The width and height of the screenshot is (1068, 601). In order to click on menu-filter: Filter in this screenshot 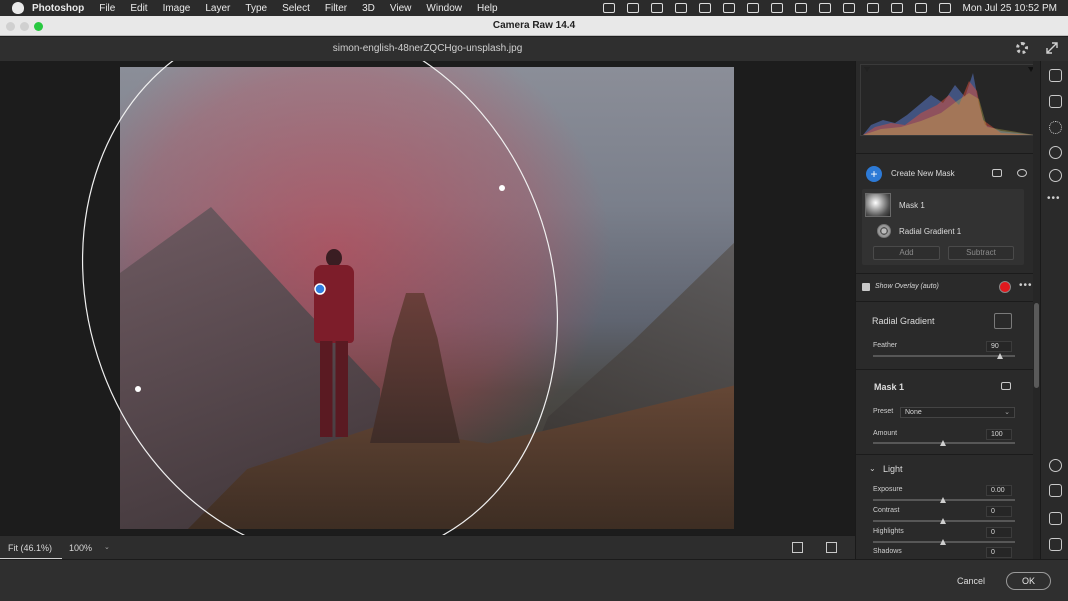, I will do `click(336, 8)`.